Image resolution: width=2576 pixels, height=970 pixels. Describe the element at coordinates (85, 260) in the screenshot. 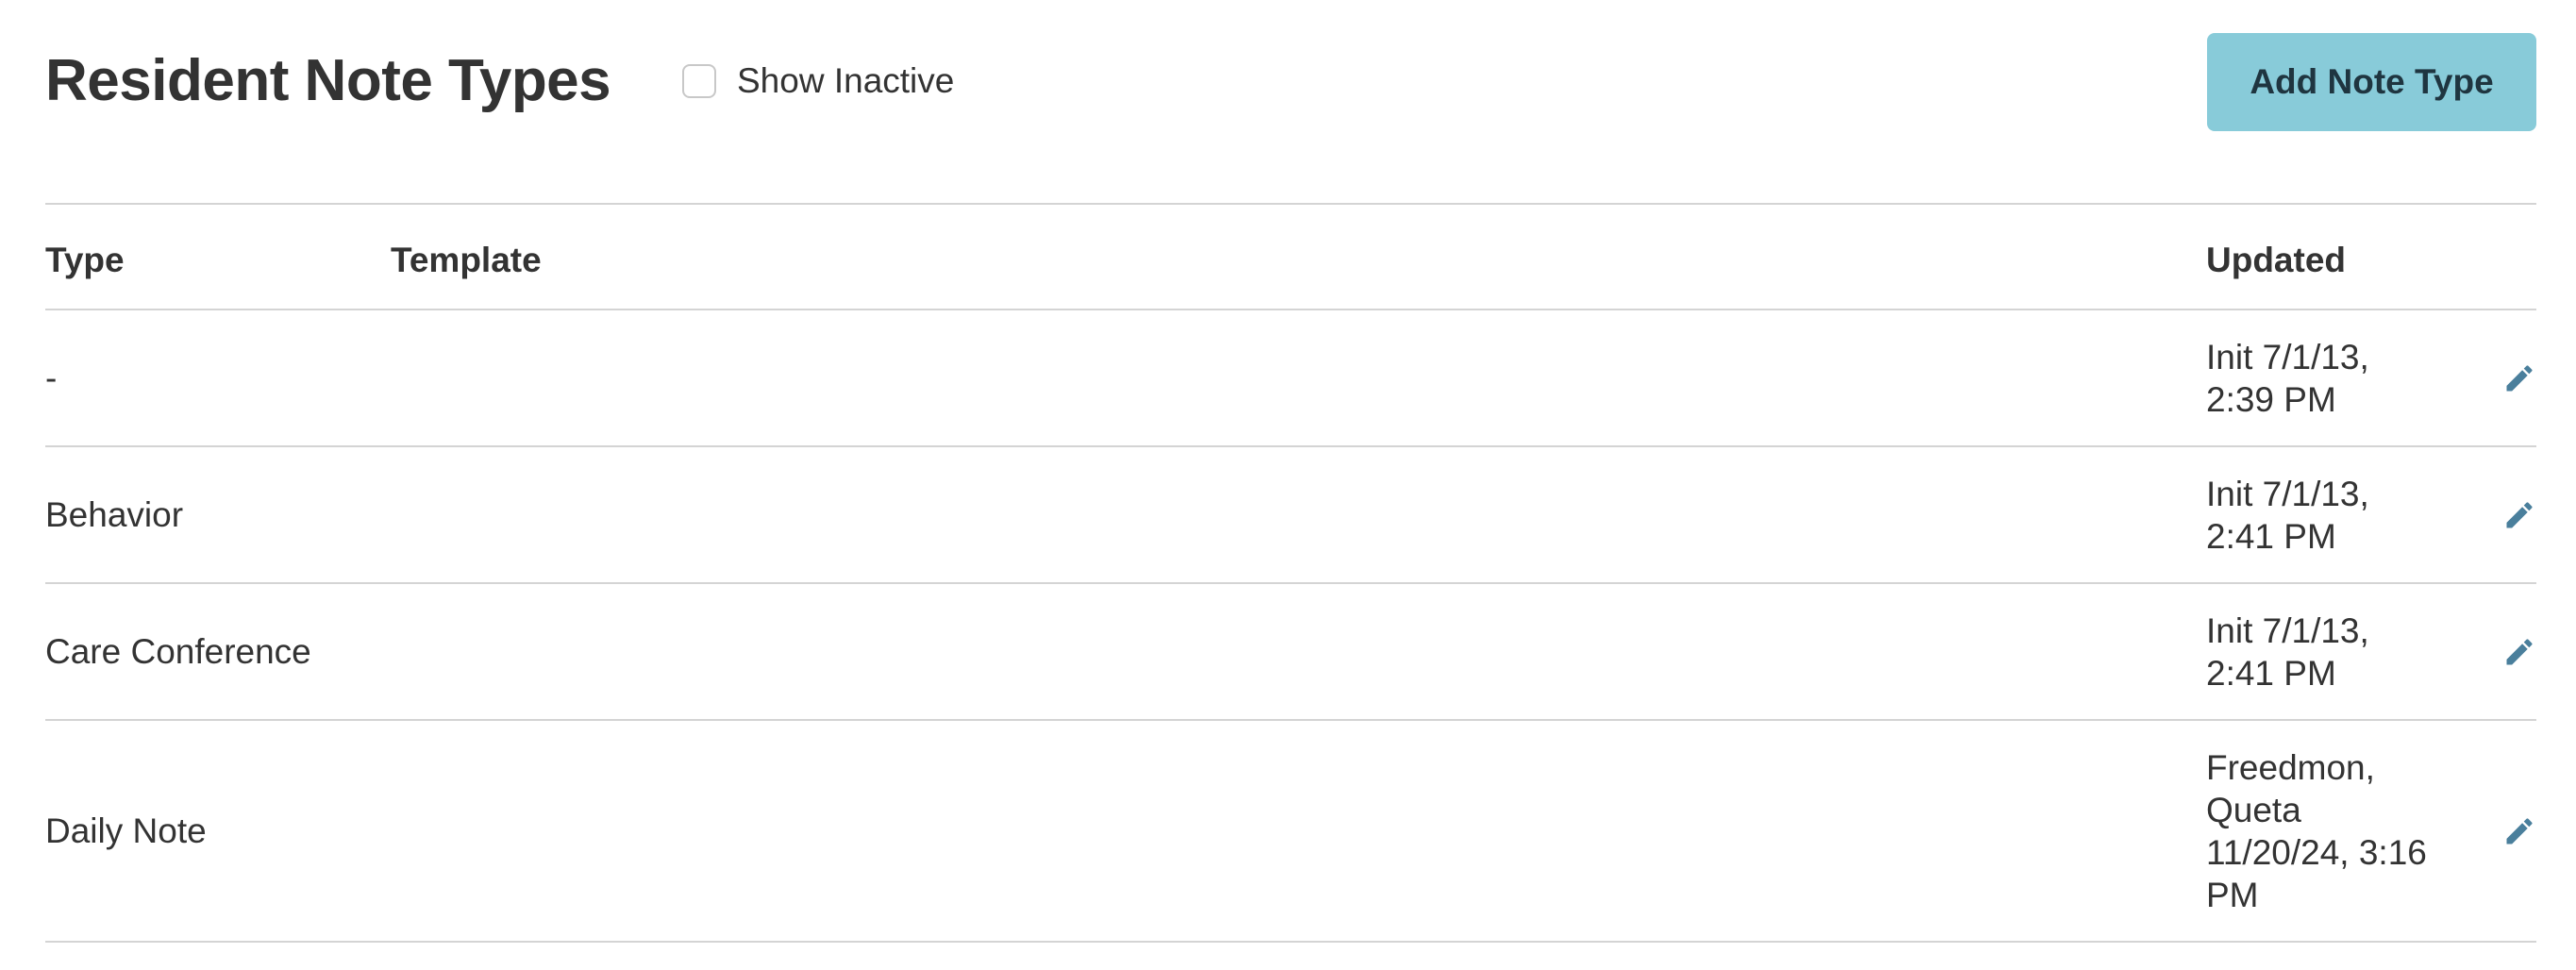

I see `column-header-type: Type` at that location.